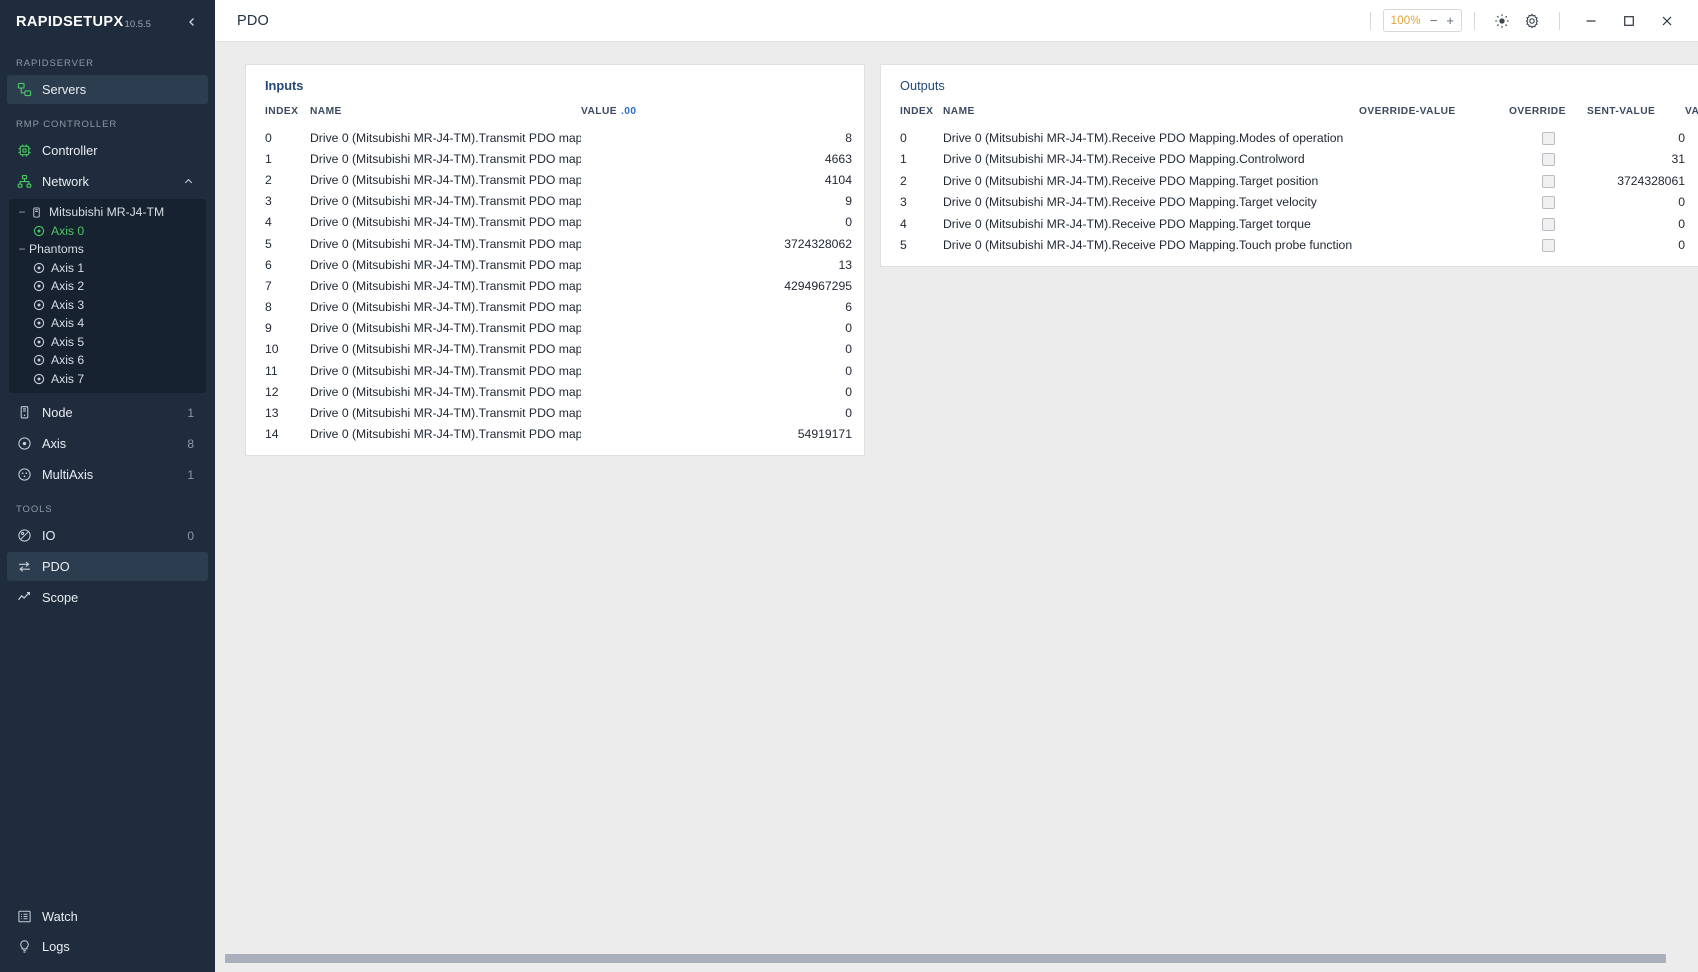 This screenshot has width=1698, height=972. I want to click on sidebar-item-controller: Controller, so click(107, 150).